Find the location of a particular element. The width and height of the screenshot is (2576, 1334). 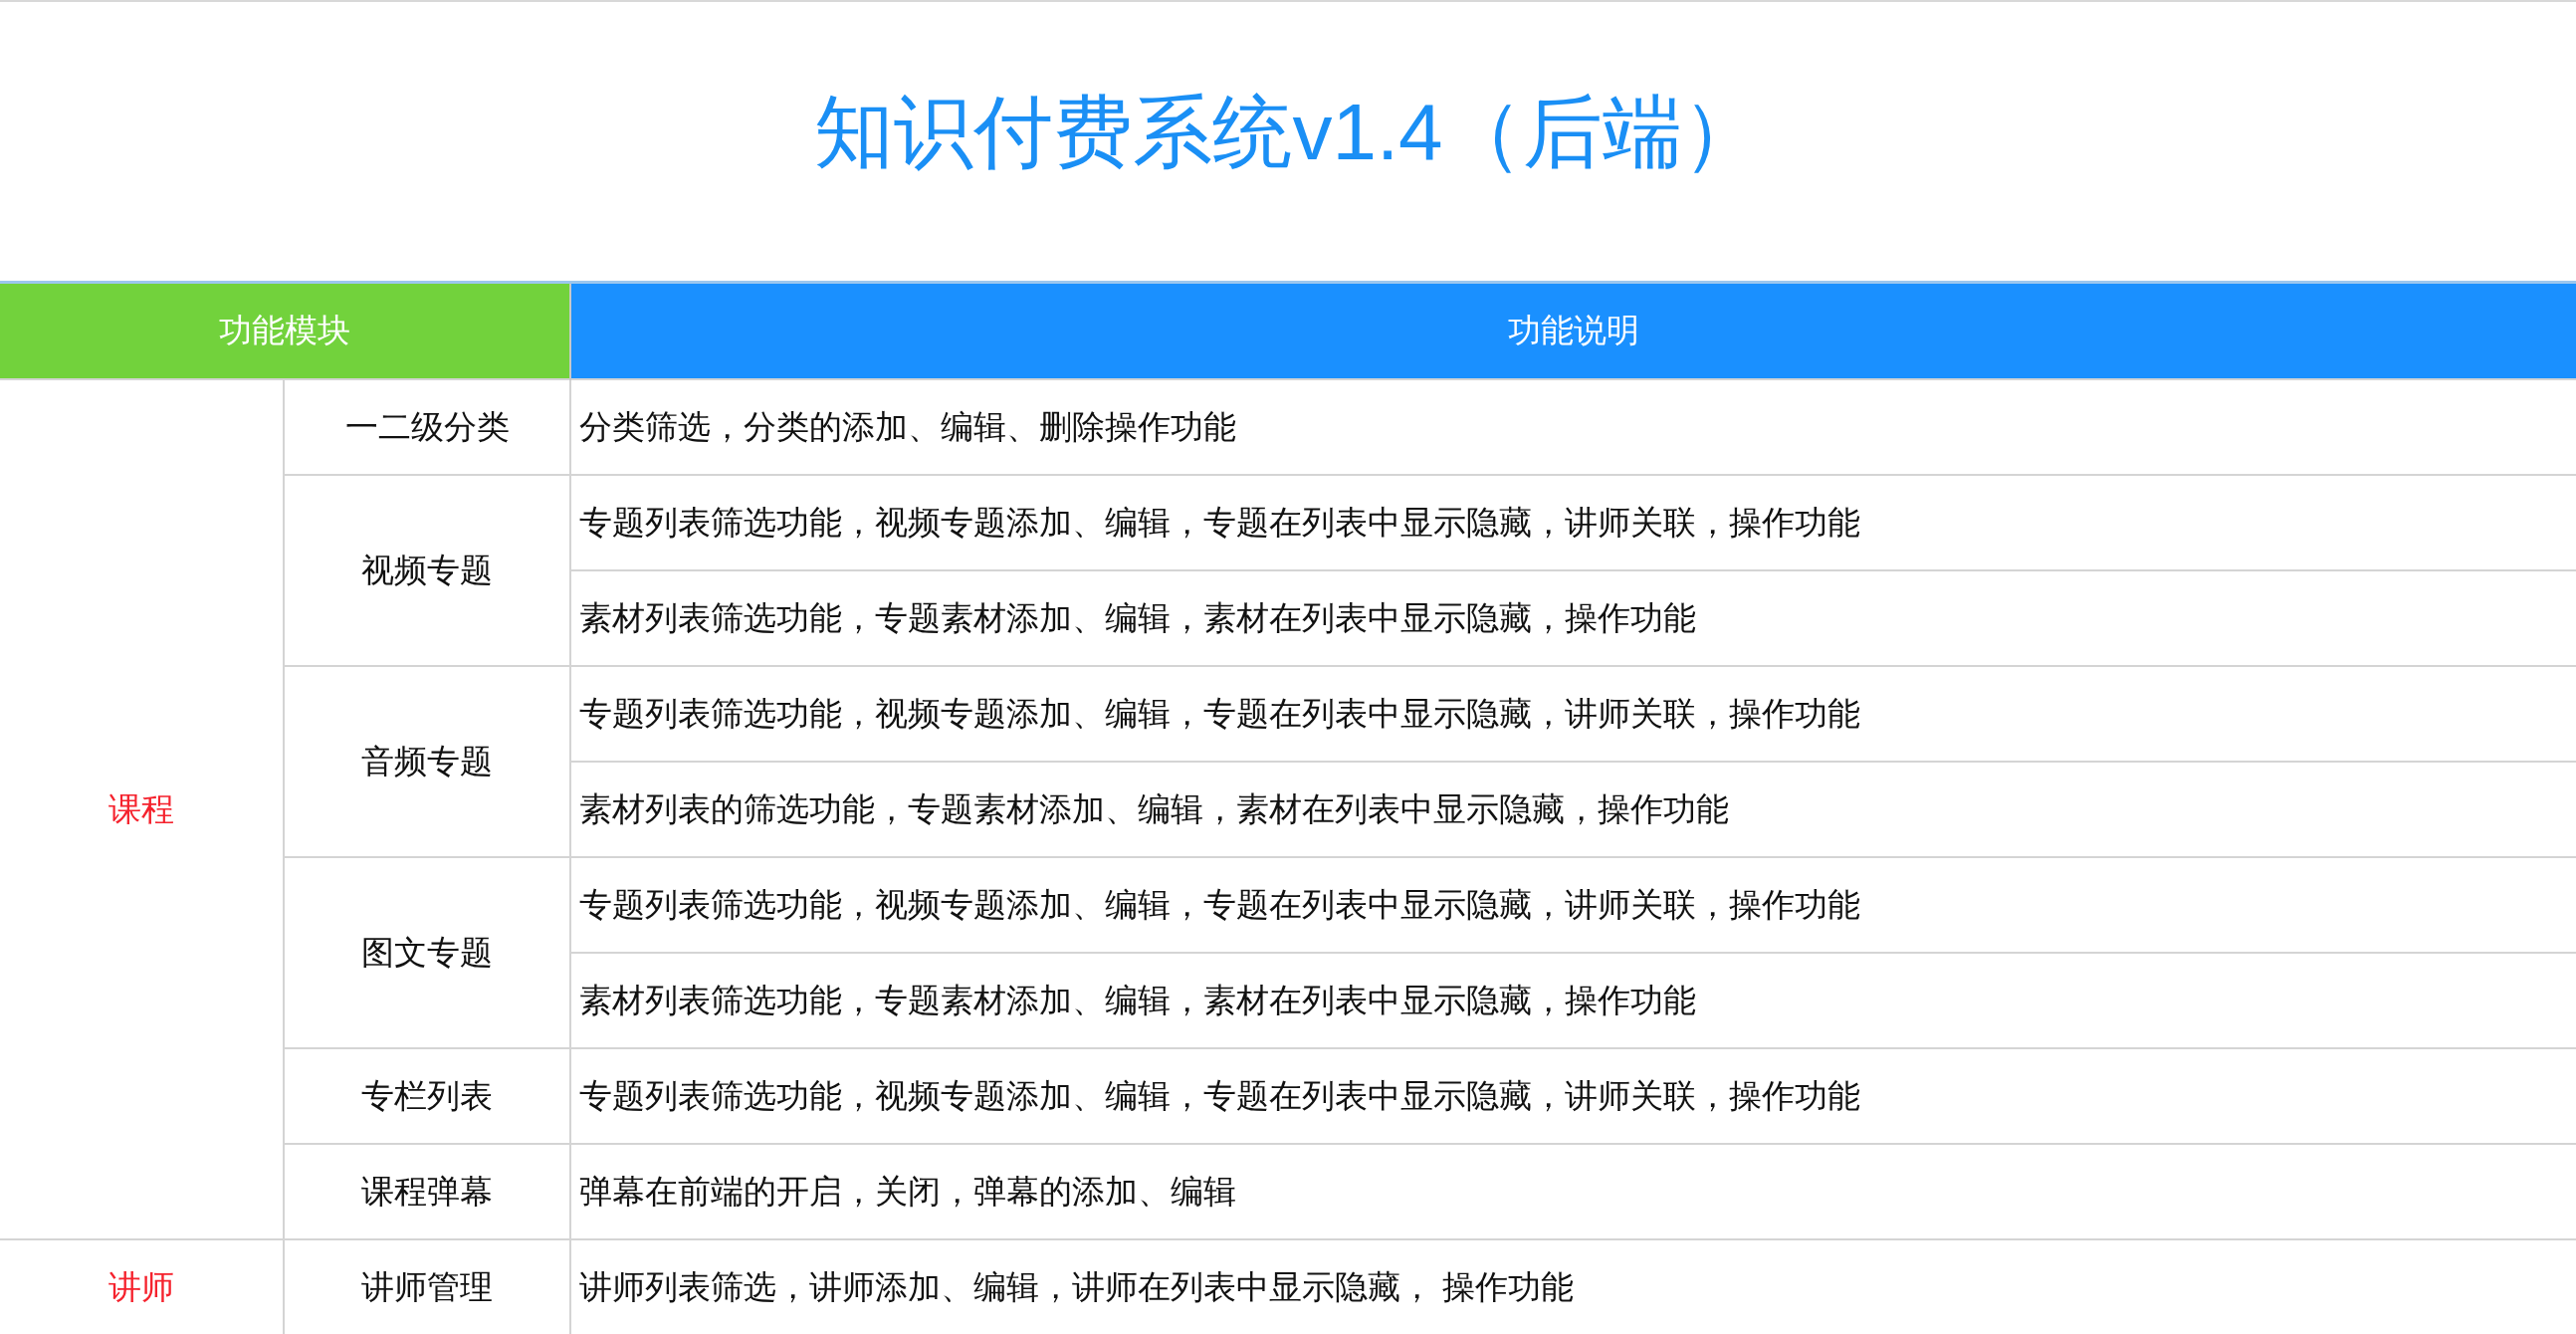

page-title: 知识付费系统v1.4（后端） is located at coordinates (1288, 132).